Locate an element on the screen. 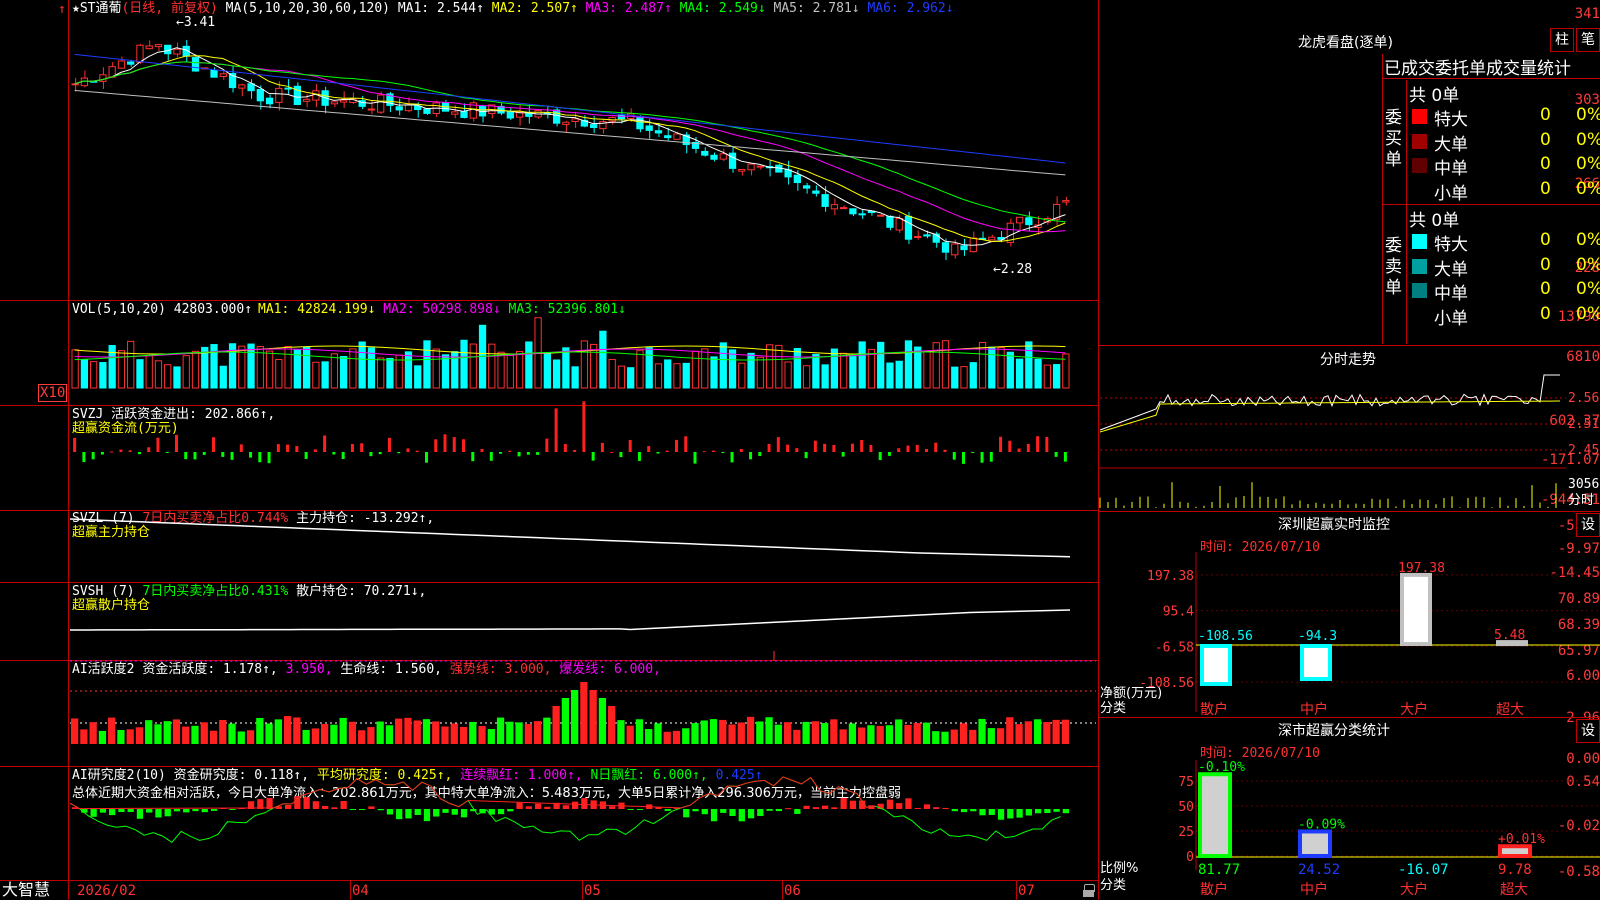 Image resolution: width=1600 pixels, height=900 pixels. classify-settings-button: 设 is located at coordinates (1588, 731).